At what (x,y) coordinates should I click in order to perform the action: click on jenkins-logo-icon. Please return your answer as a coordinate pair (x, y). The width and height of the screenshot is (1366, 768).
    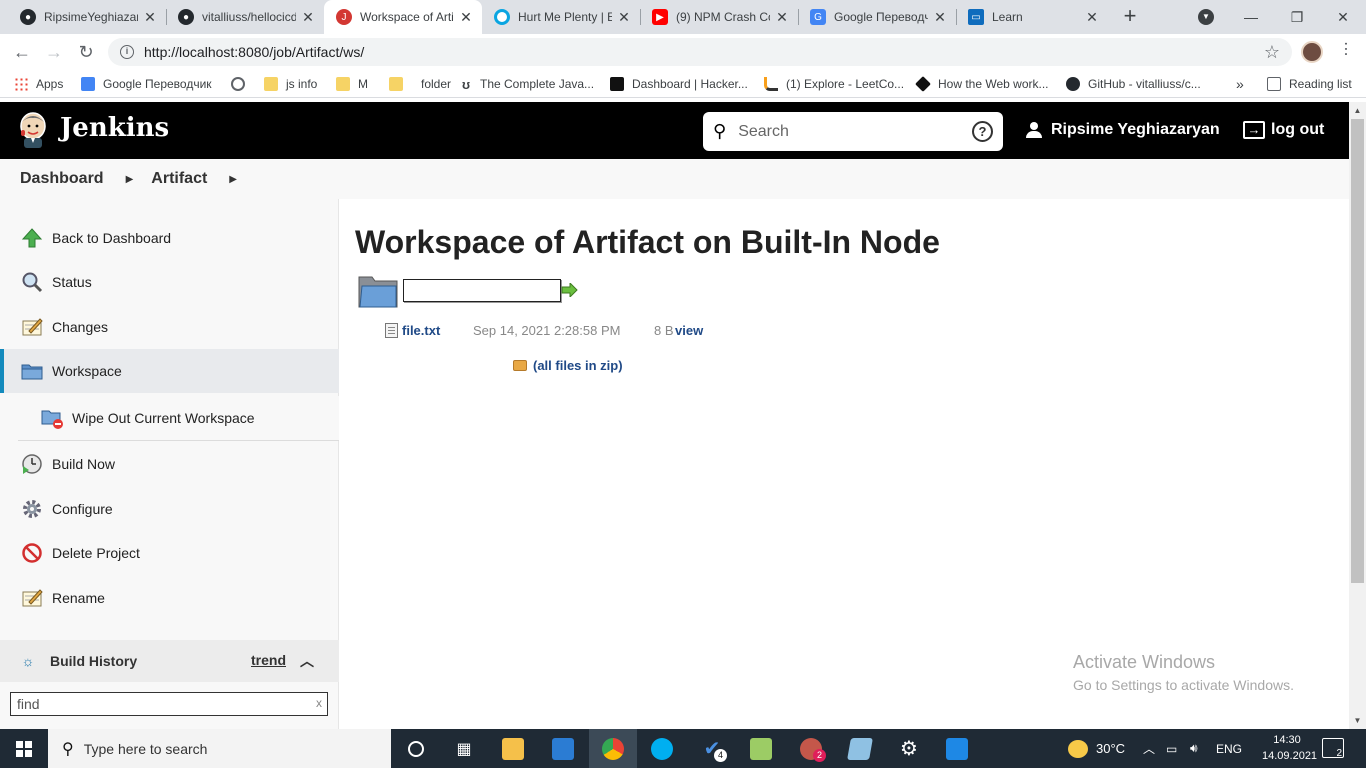
    Looking at the image, I should click on (33, 130).